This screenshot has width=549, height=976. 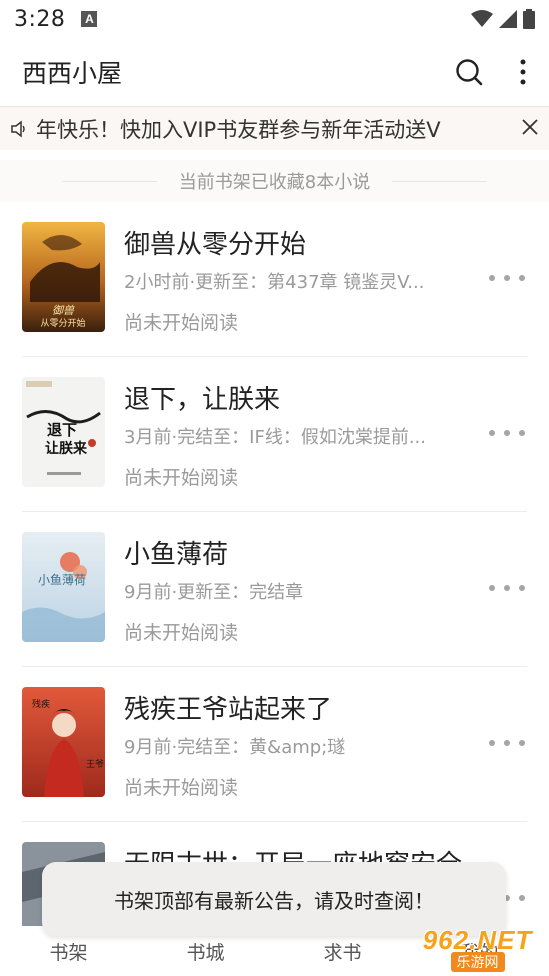 What do you see at coordinates (214, 592) in the screenshot?
I see `book-update-info: 9月前·更新至：完结章` at bounding box center [214, 592].